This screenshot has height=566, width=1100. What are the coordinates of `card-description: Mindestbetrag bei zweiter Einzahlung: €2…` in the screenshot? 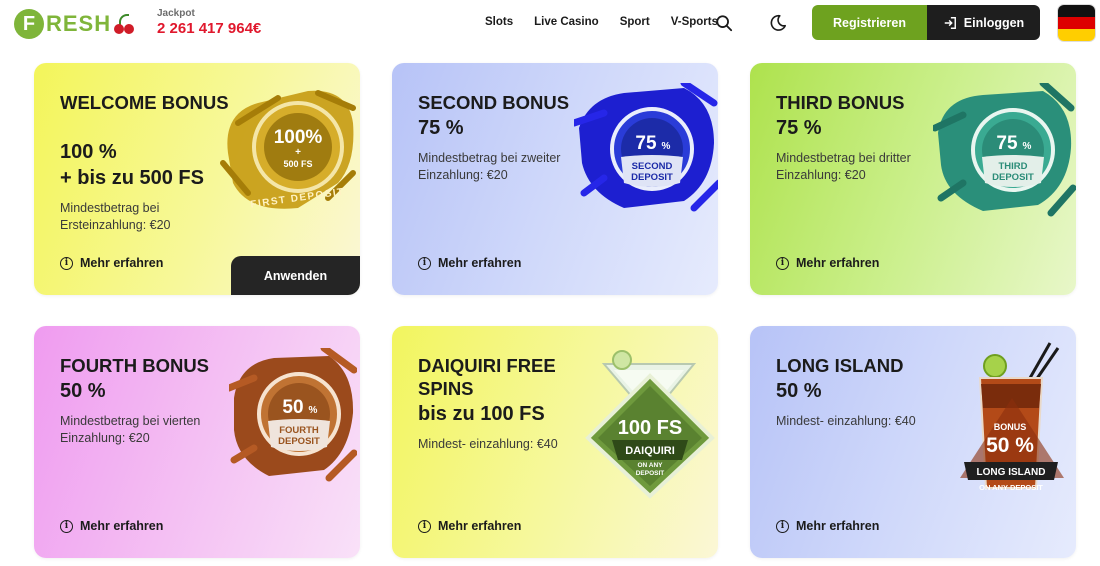 It's located at (489, 166).